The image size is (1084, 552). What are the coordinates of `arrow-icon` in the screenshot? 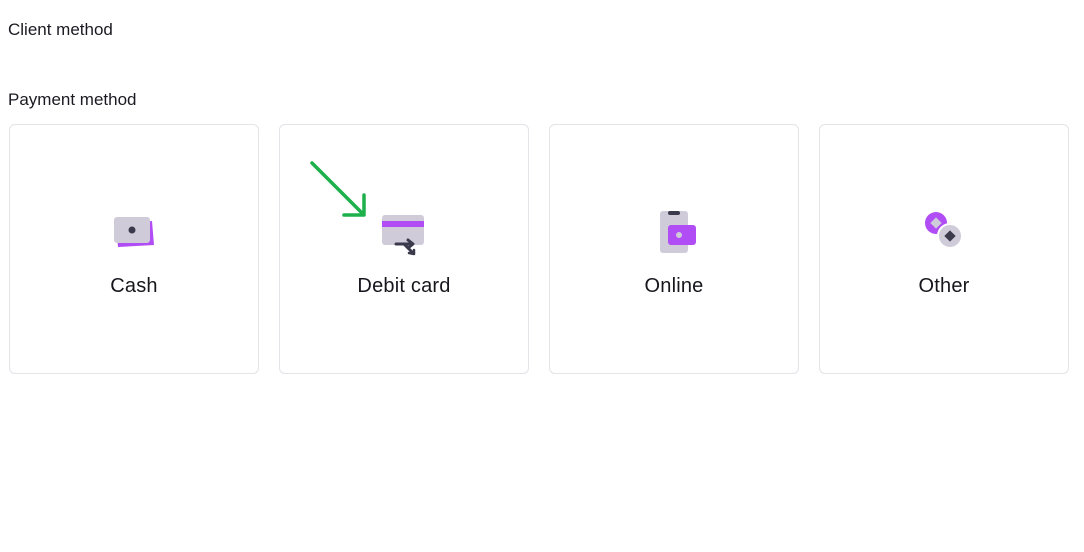 It's located at (338, 189).